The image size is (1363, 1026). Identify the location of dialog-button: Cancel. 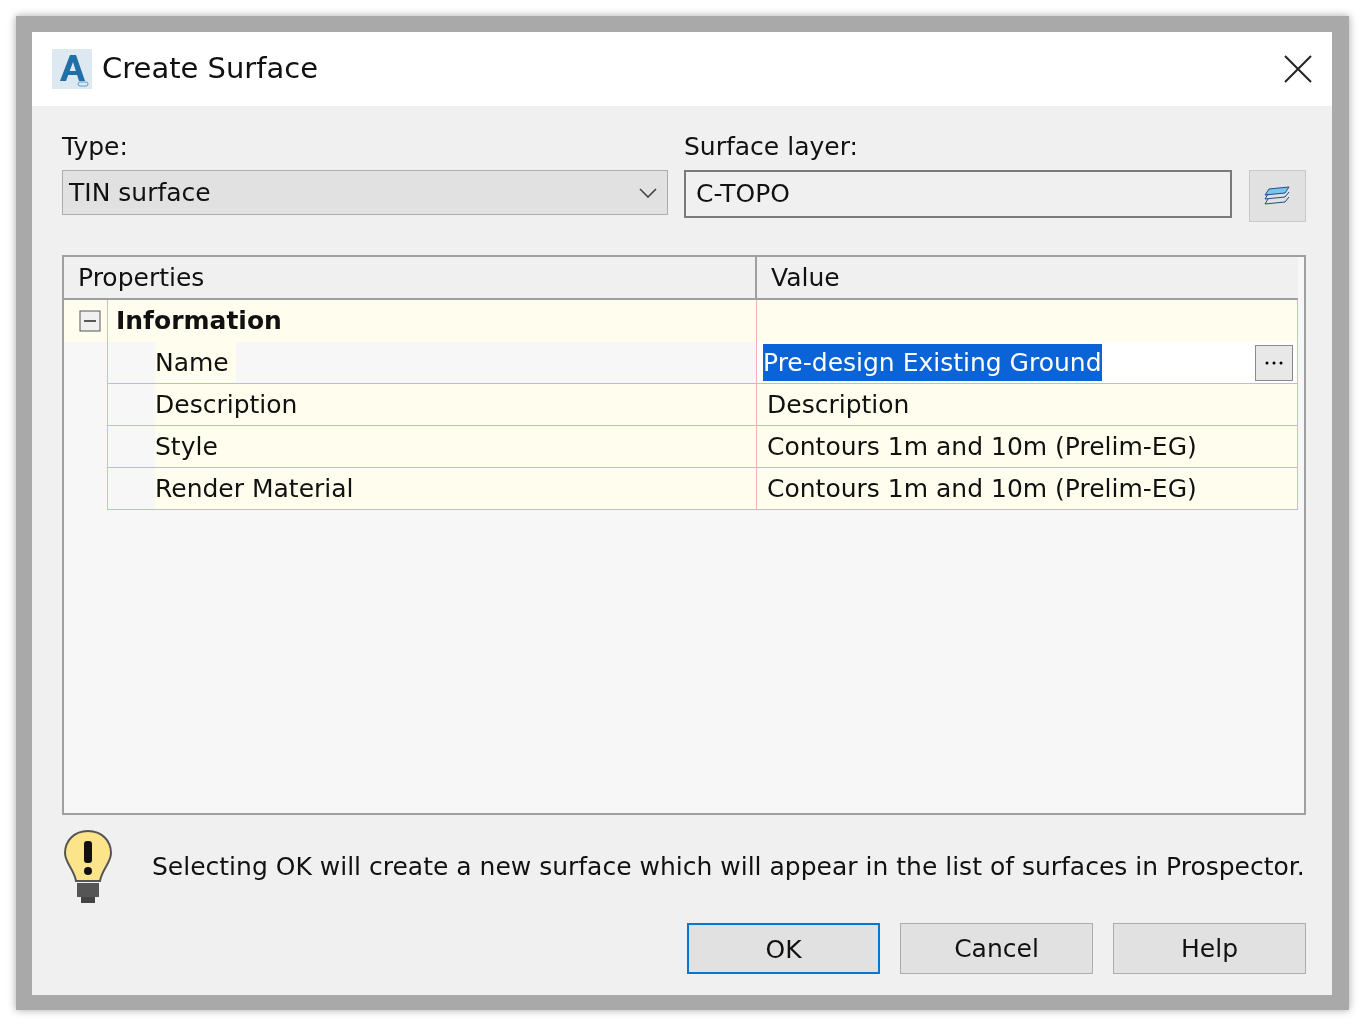
(996, 948).